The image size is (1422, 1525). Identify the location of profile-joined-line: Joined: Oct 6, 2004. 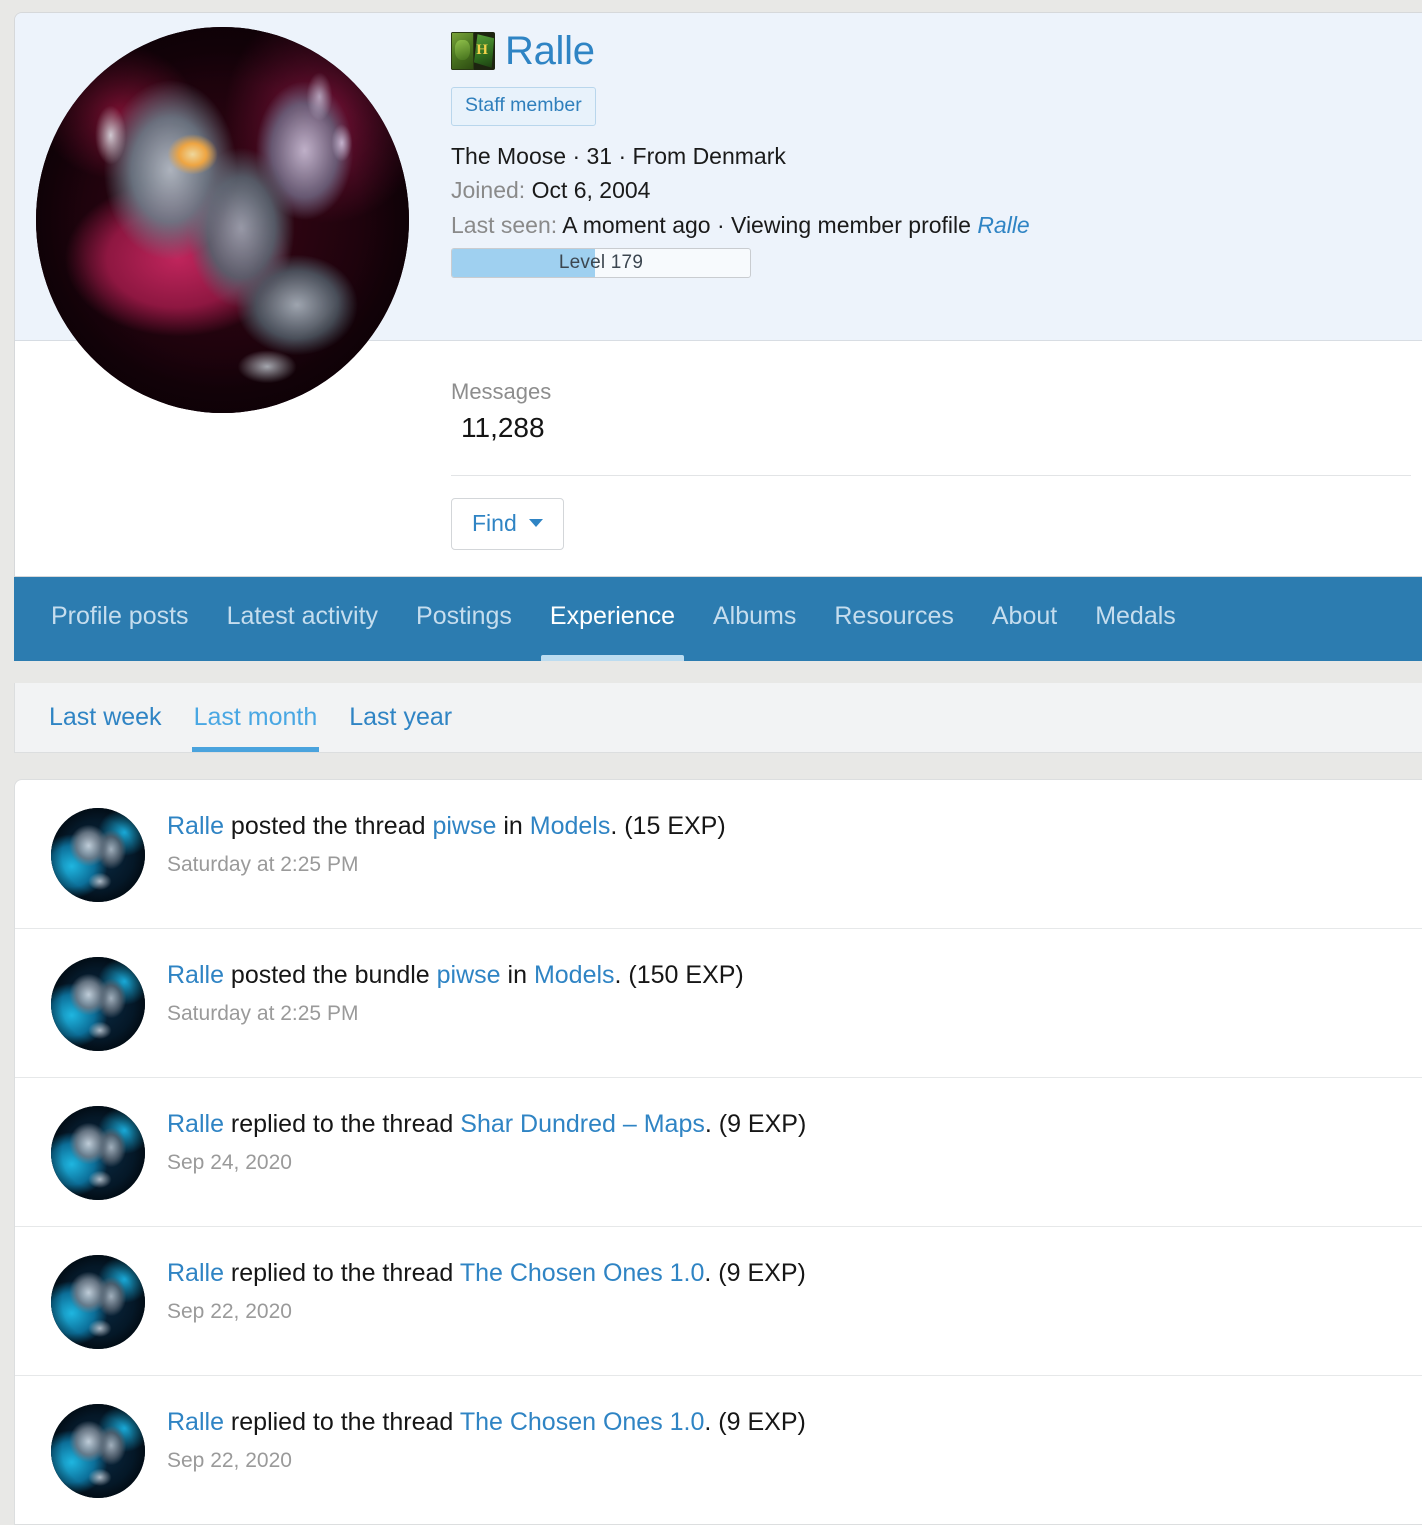
(936, 190).